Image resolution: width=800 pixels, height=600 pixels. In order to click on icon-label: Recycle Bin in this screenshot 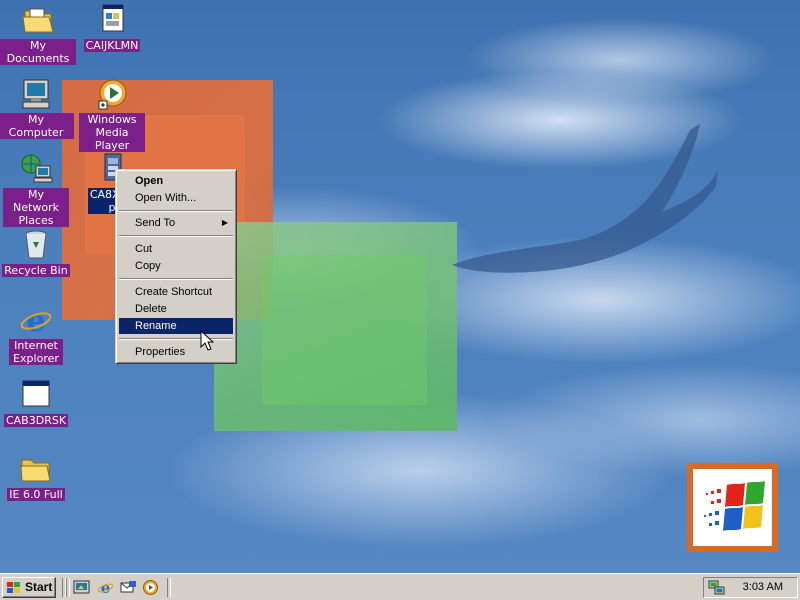, I will do `click(36, 270)`.